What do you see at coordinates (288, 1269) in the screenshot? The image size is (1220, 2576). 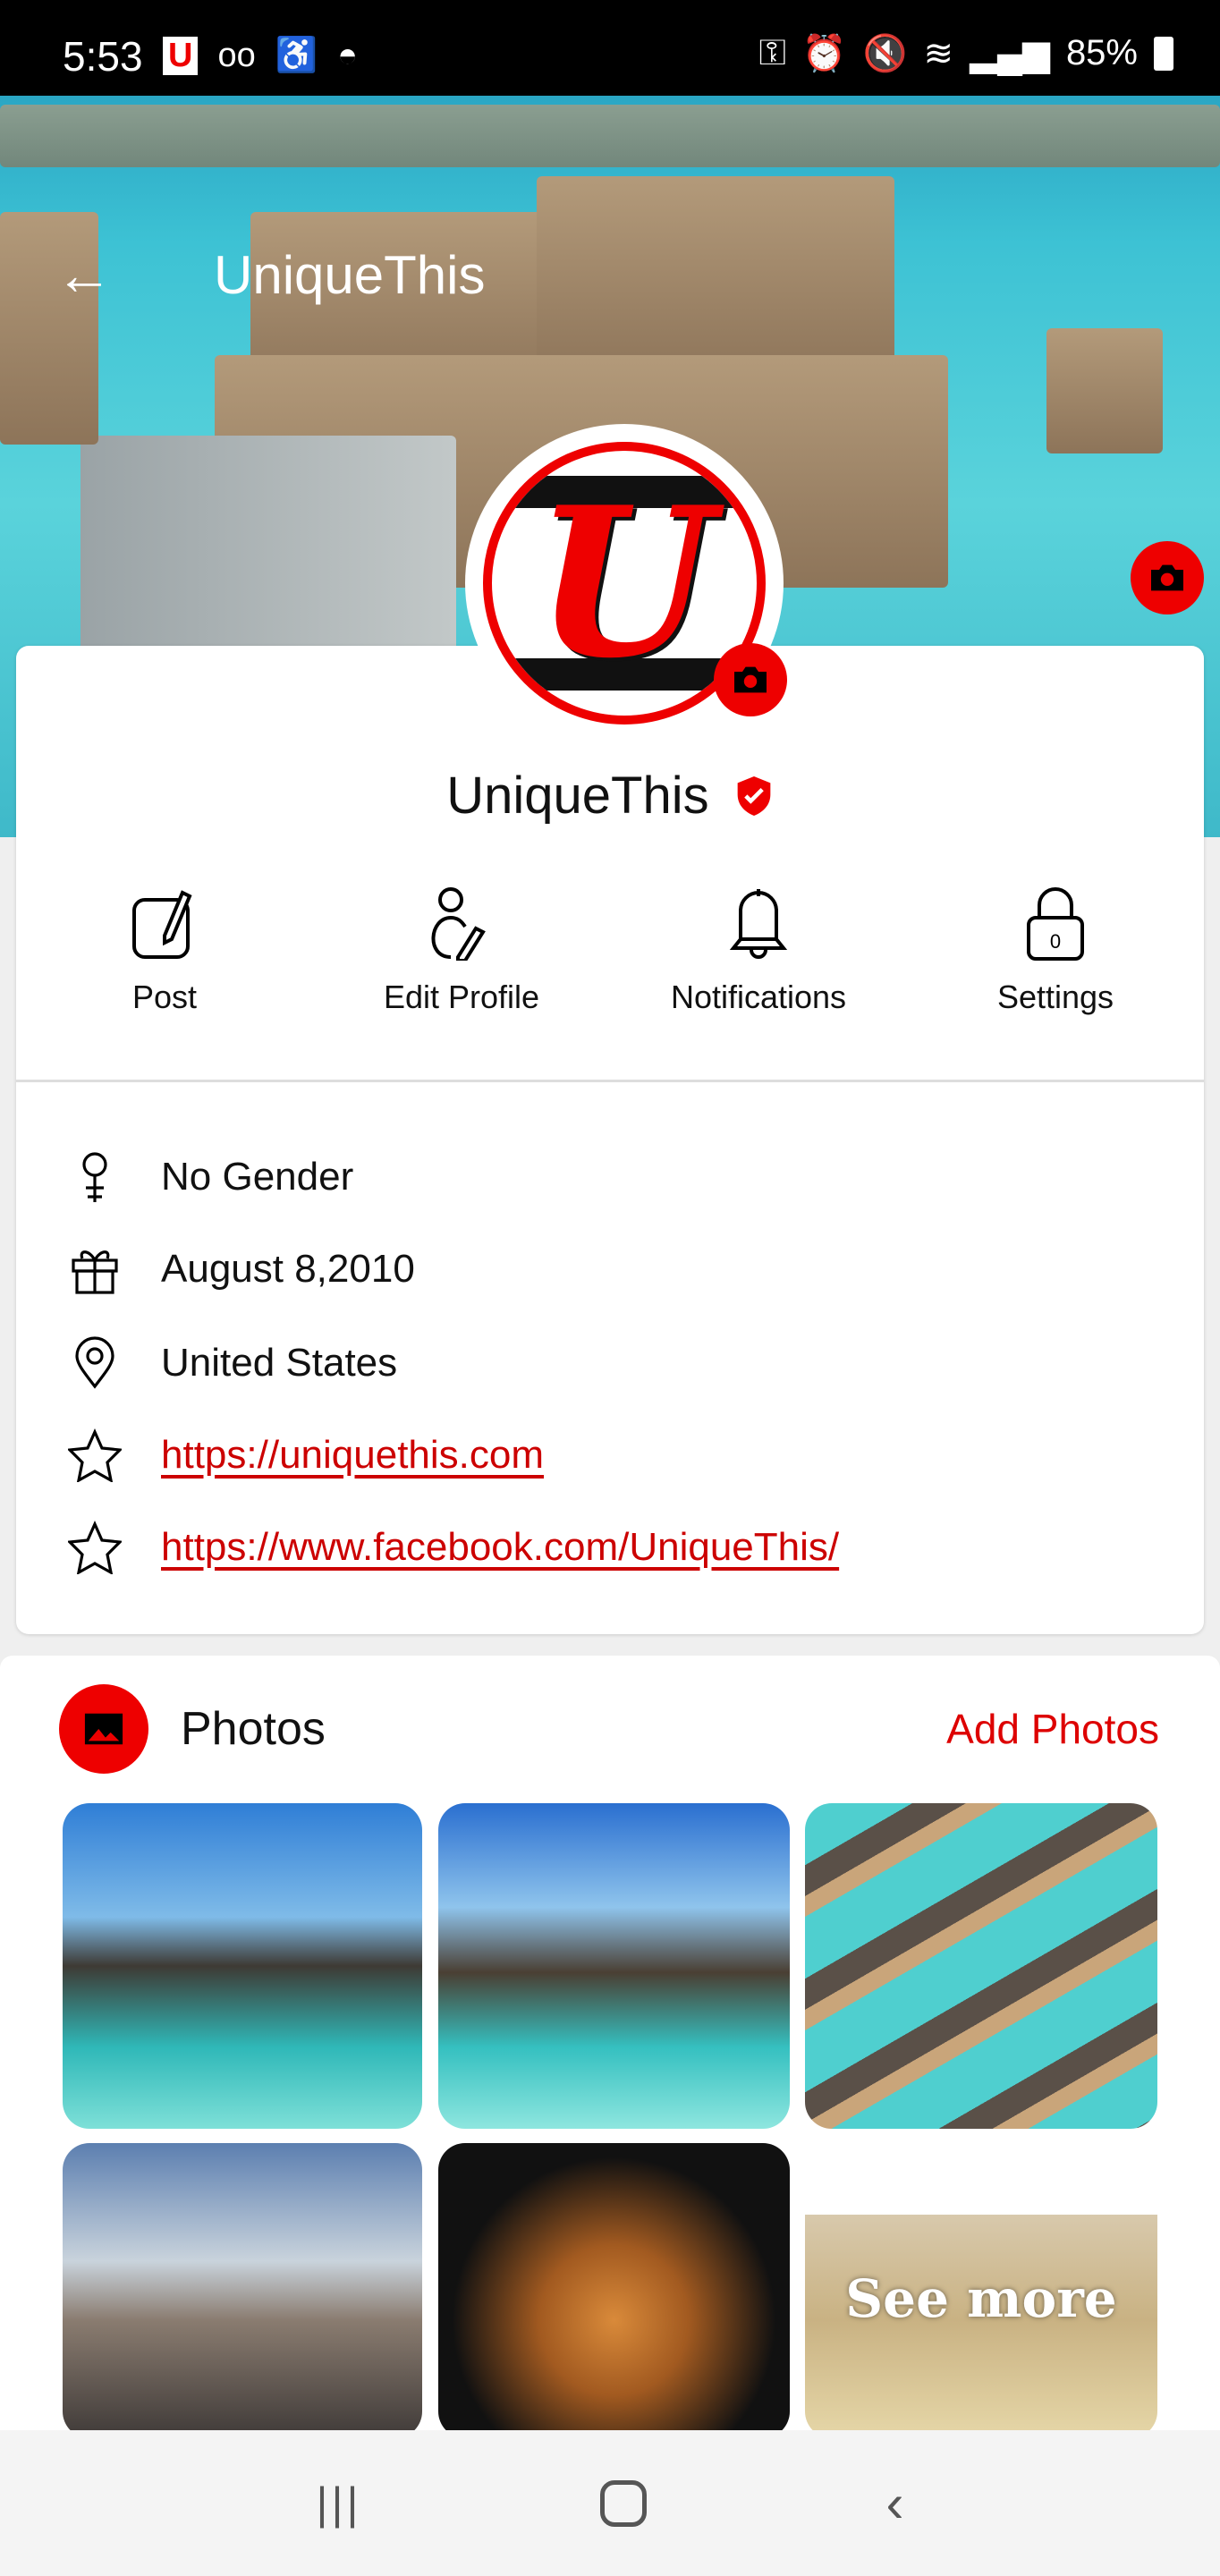 I see `birthday-value: August 8,2010` at bounding box center [288, 1269].